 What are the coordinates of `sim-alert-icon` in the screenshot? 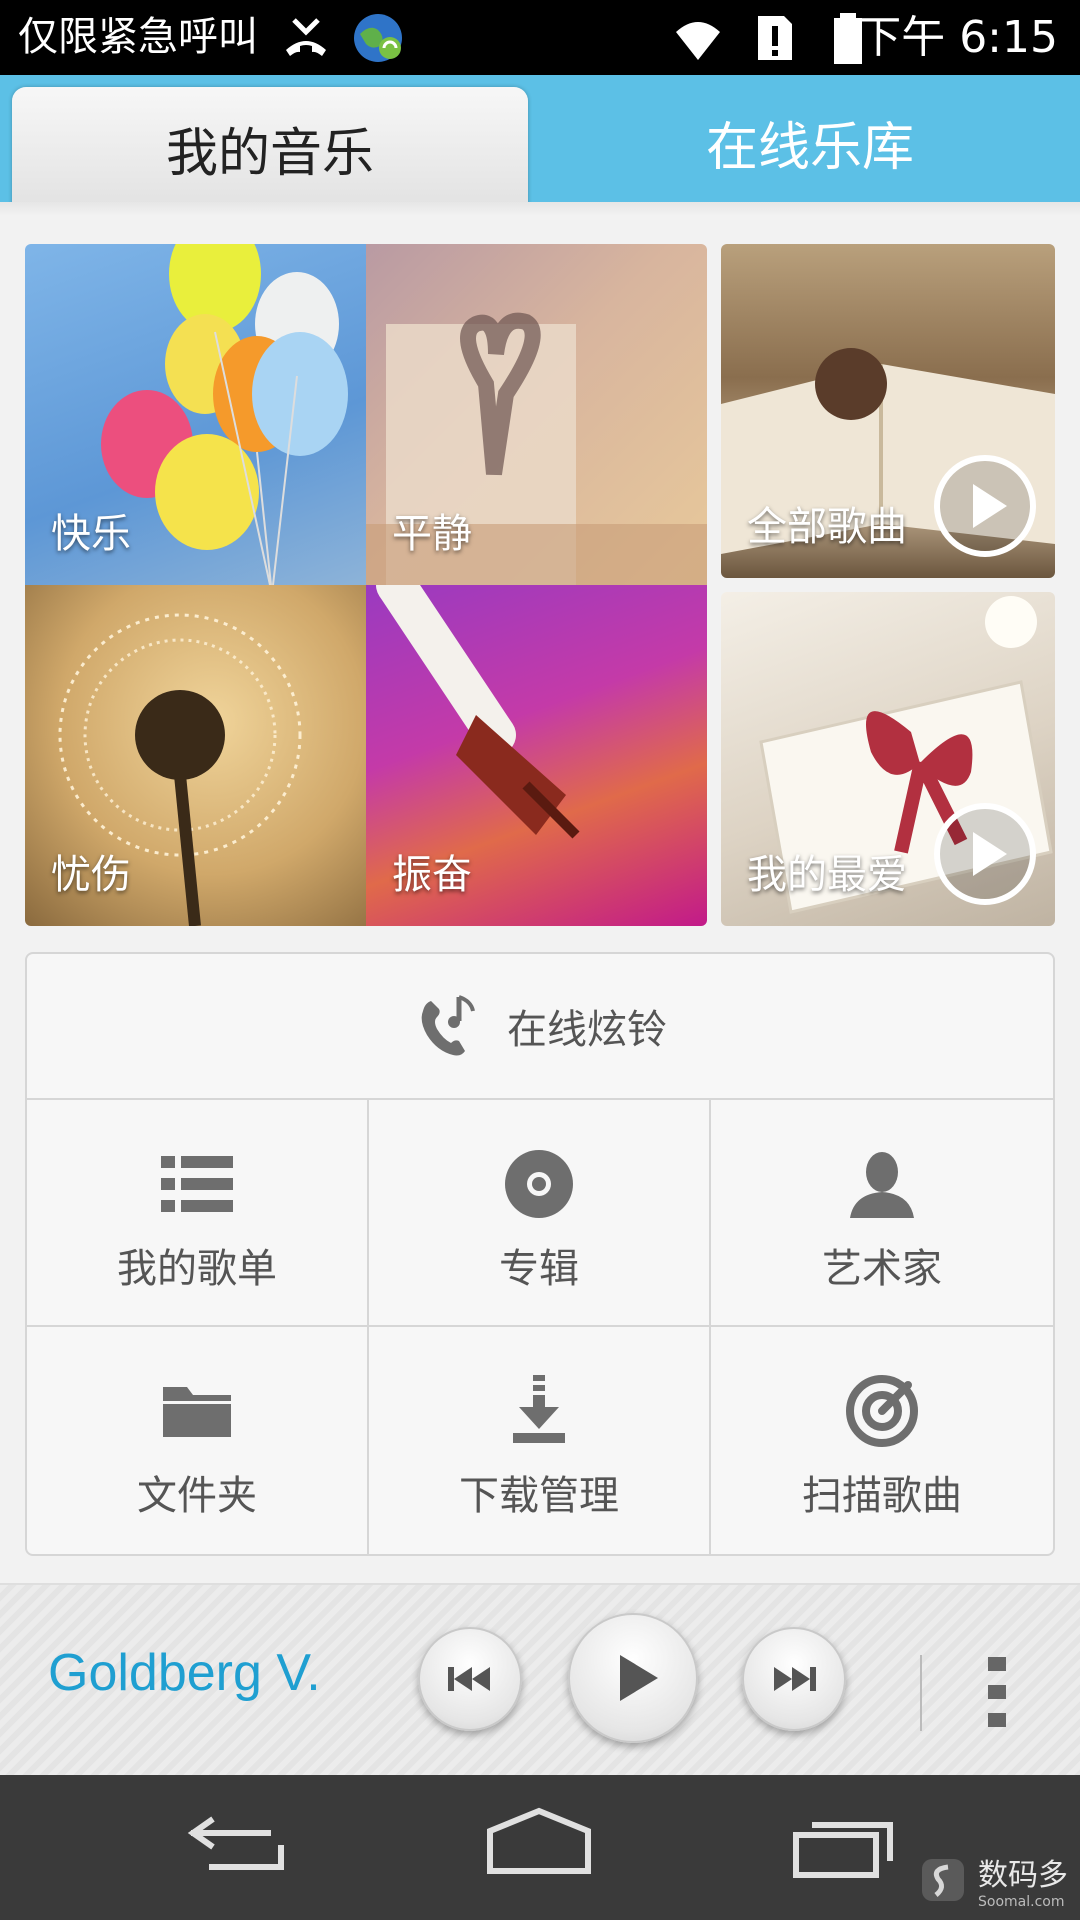 It's located at (775, 38).